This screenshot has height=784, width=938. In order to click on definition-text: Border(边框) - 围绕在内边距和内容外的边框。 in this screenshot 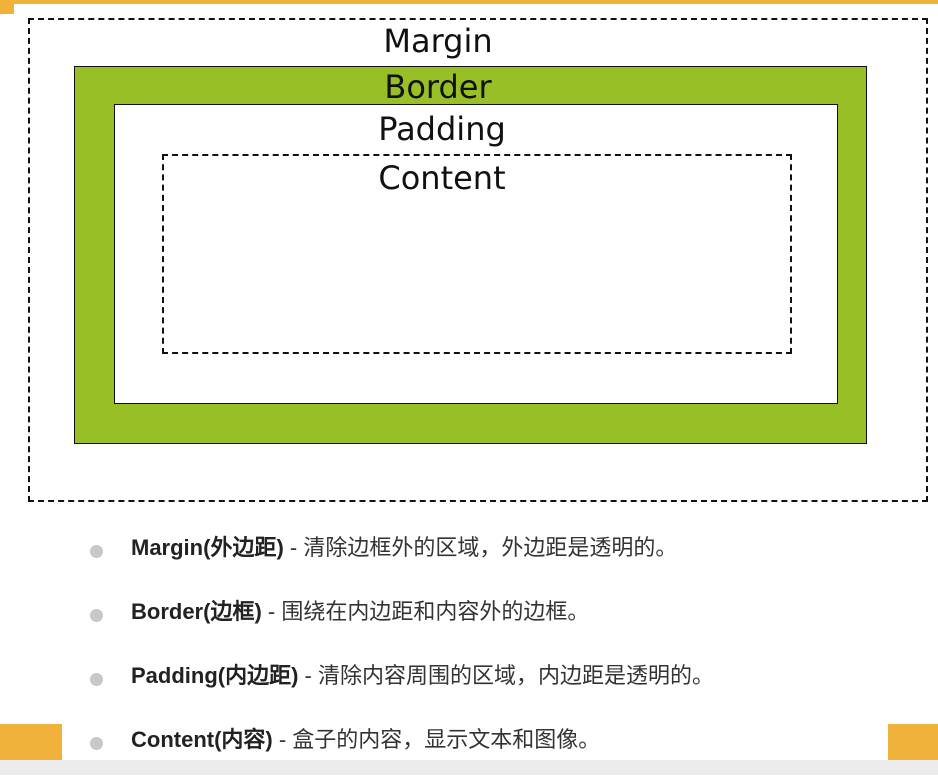, I will do `click(360, 612)`.